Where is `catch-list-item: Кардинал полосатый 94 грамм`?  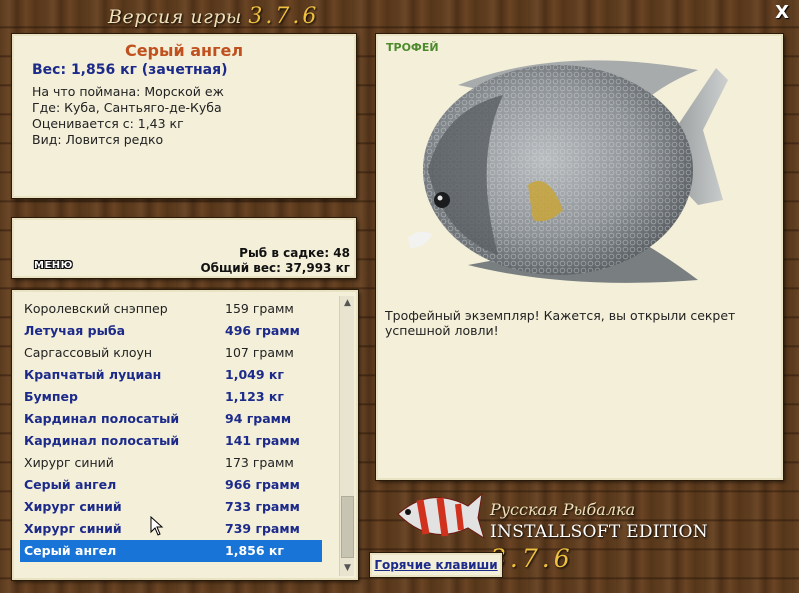
catch-list-item: Кардинал полосатый 94 грамм is located at coordinates (171, 419).